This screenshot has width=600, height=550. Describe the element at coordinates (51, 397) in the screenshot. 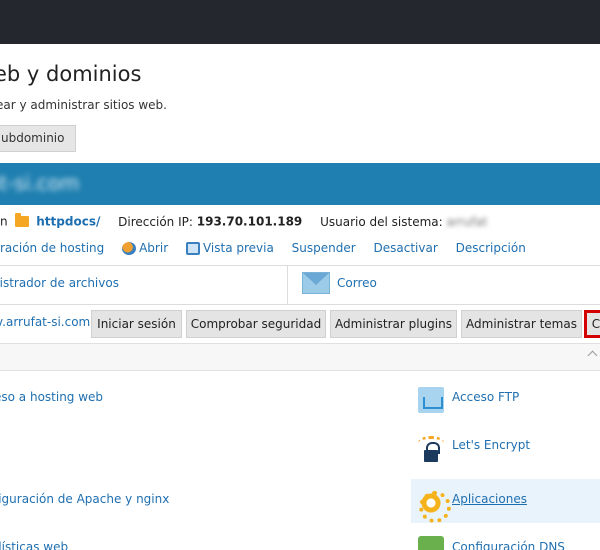

I see `hosting-access-link: eso a hosting web` at that location.